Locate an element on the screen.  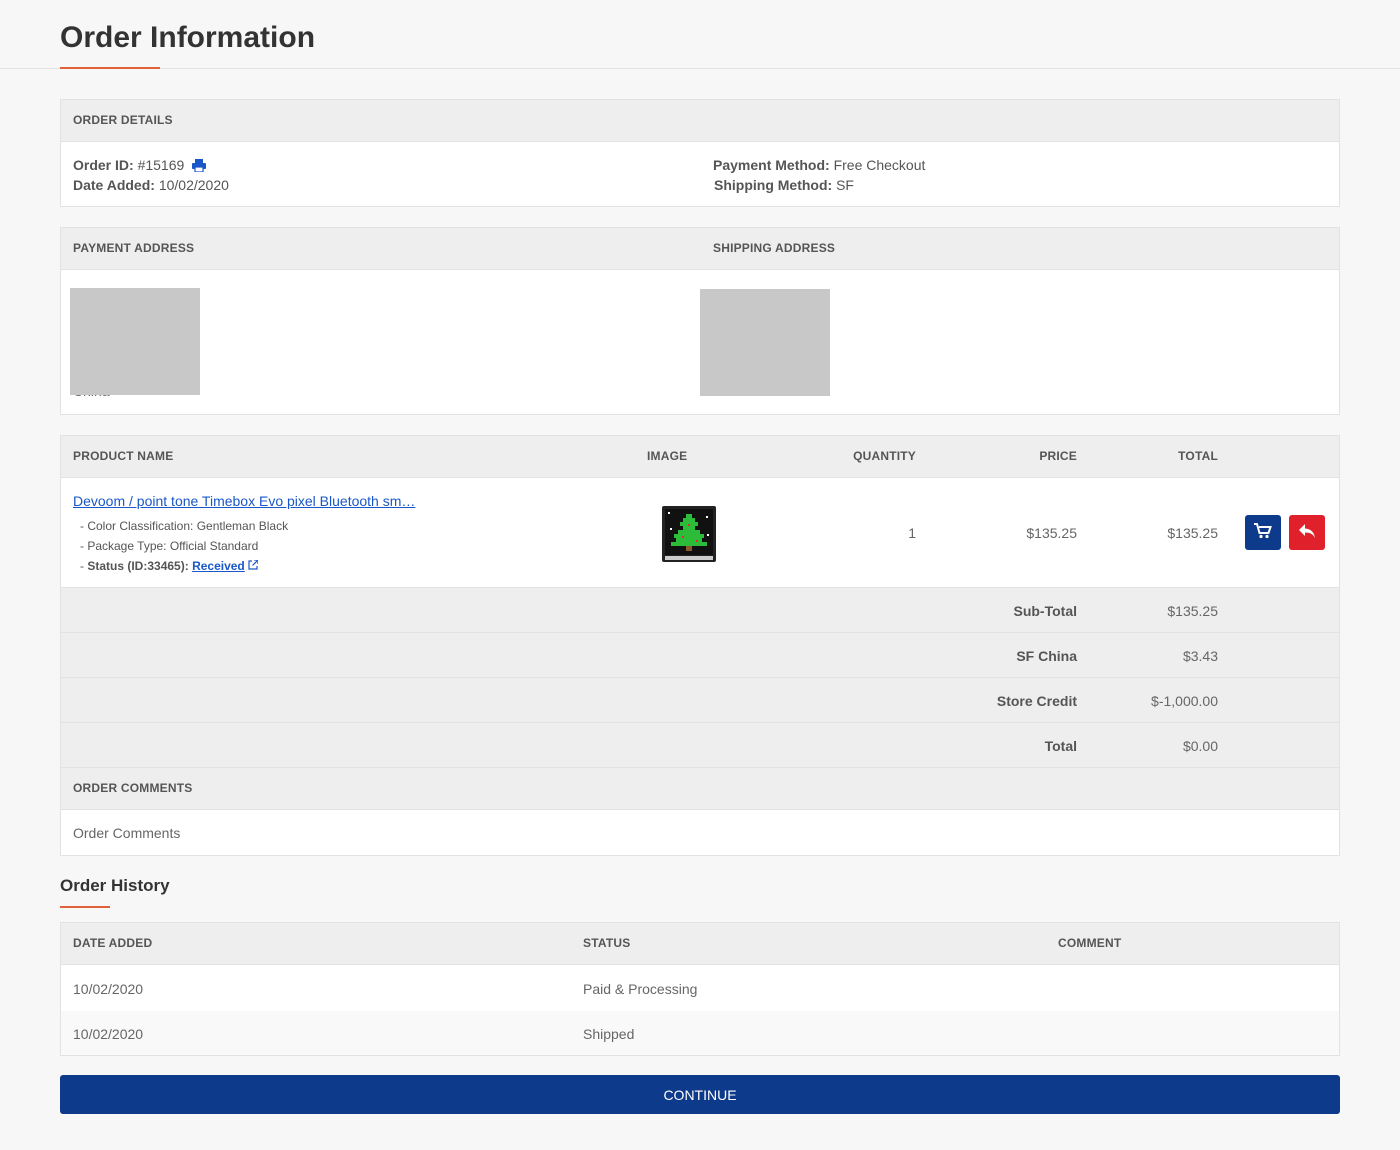
page-header: Order Information is located at coordinates (700, 34).